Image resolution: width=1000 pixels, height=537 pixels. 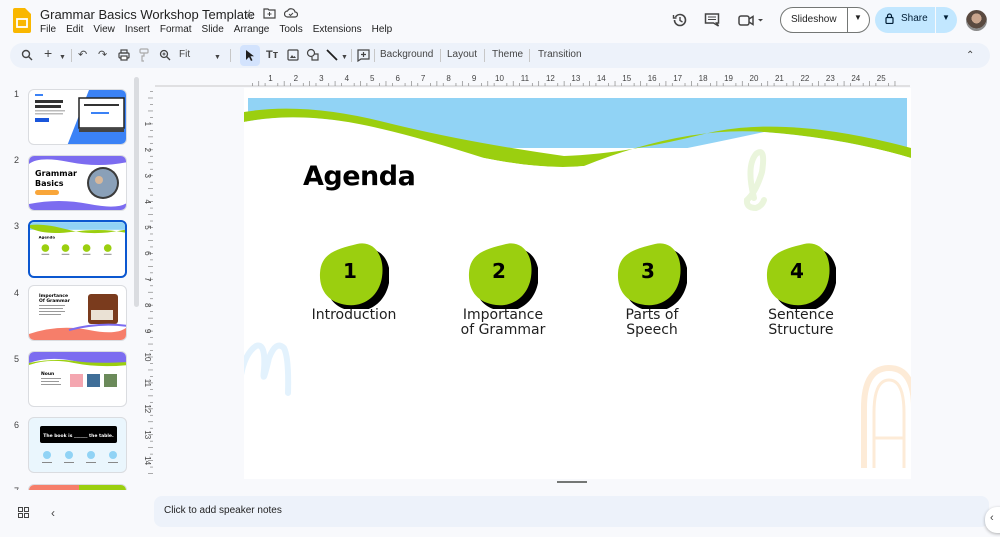 I want to click on select-tool-button, so click(x=250, y=55).